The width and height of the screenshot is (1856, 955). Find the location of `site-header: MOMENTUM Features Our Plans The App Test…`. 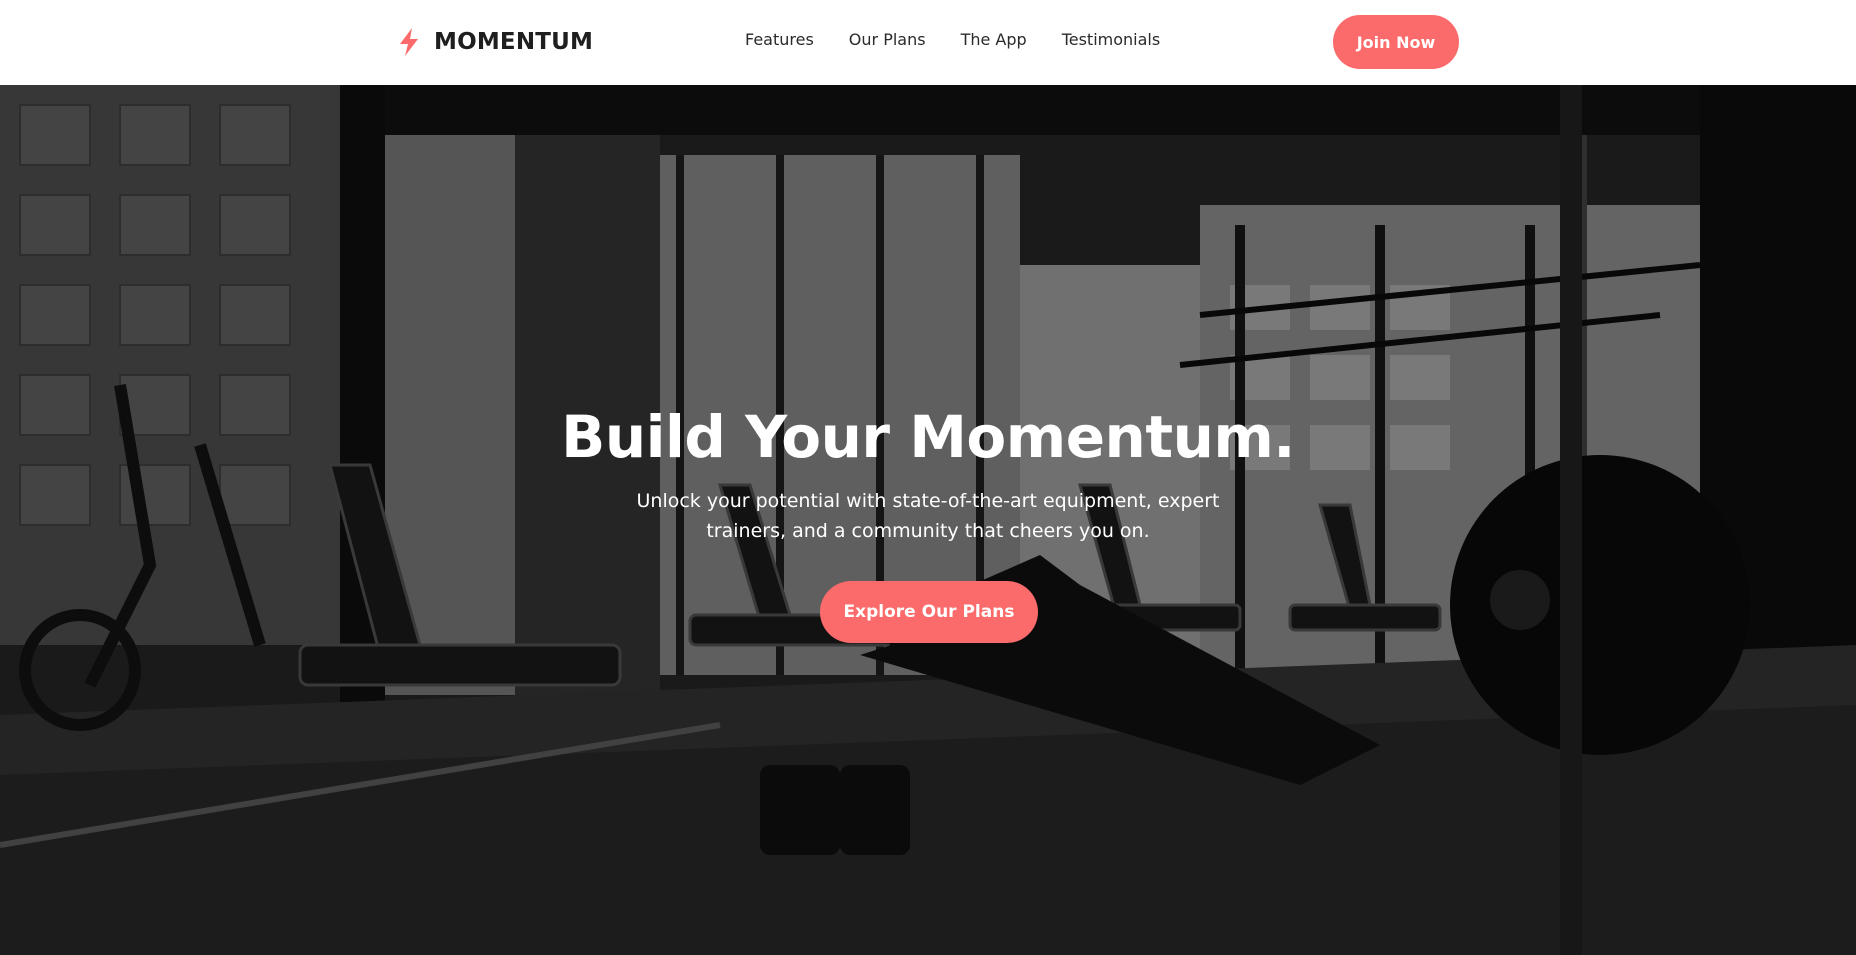

site-header: MOMENTUM Features Our Plans The App Test… is located at coordinates (928, 42).